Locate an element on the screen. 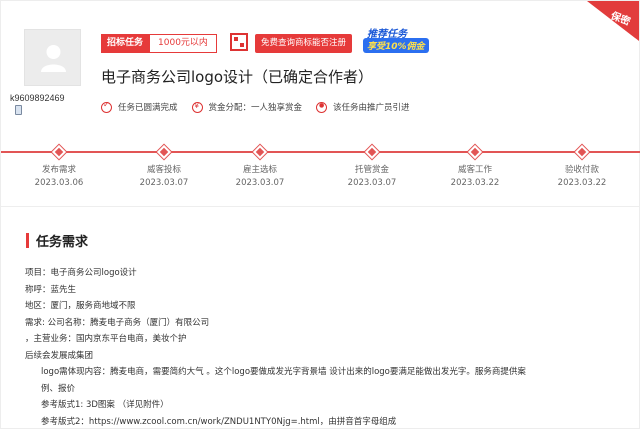 This screenshot has height=429, width=640. meta-item-status: 任务已圆满完成 is located at coordinates (139, 106).